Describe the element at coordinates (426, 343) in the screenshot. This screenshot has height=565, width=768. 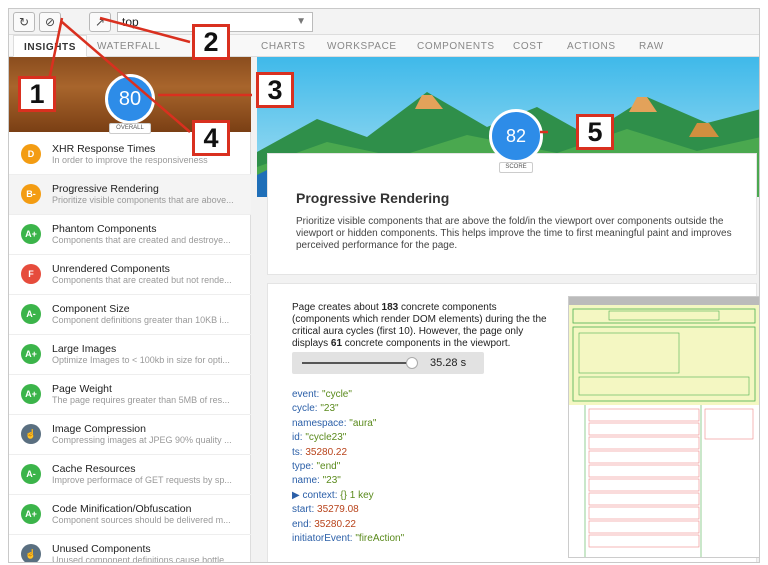
I see `detail-text-3: concrete components in the viewport.` at that location.